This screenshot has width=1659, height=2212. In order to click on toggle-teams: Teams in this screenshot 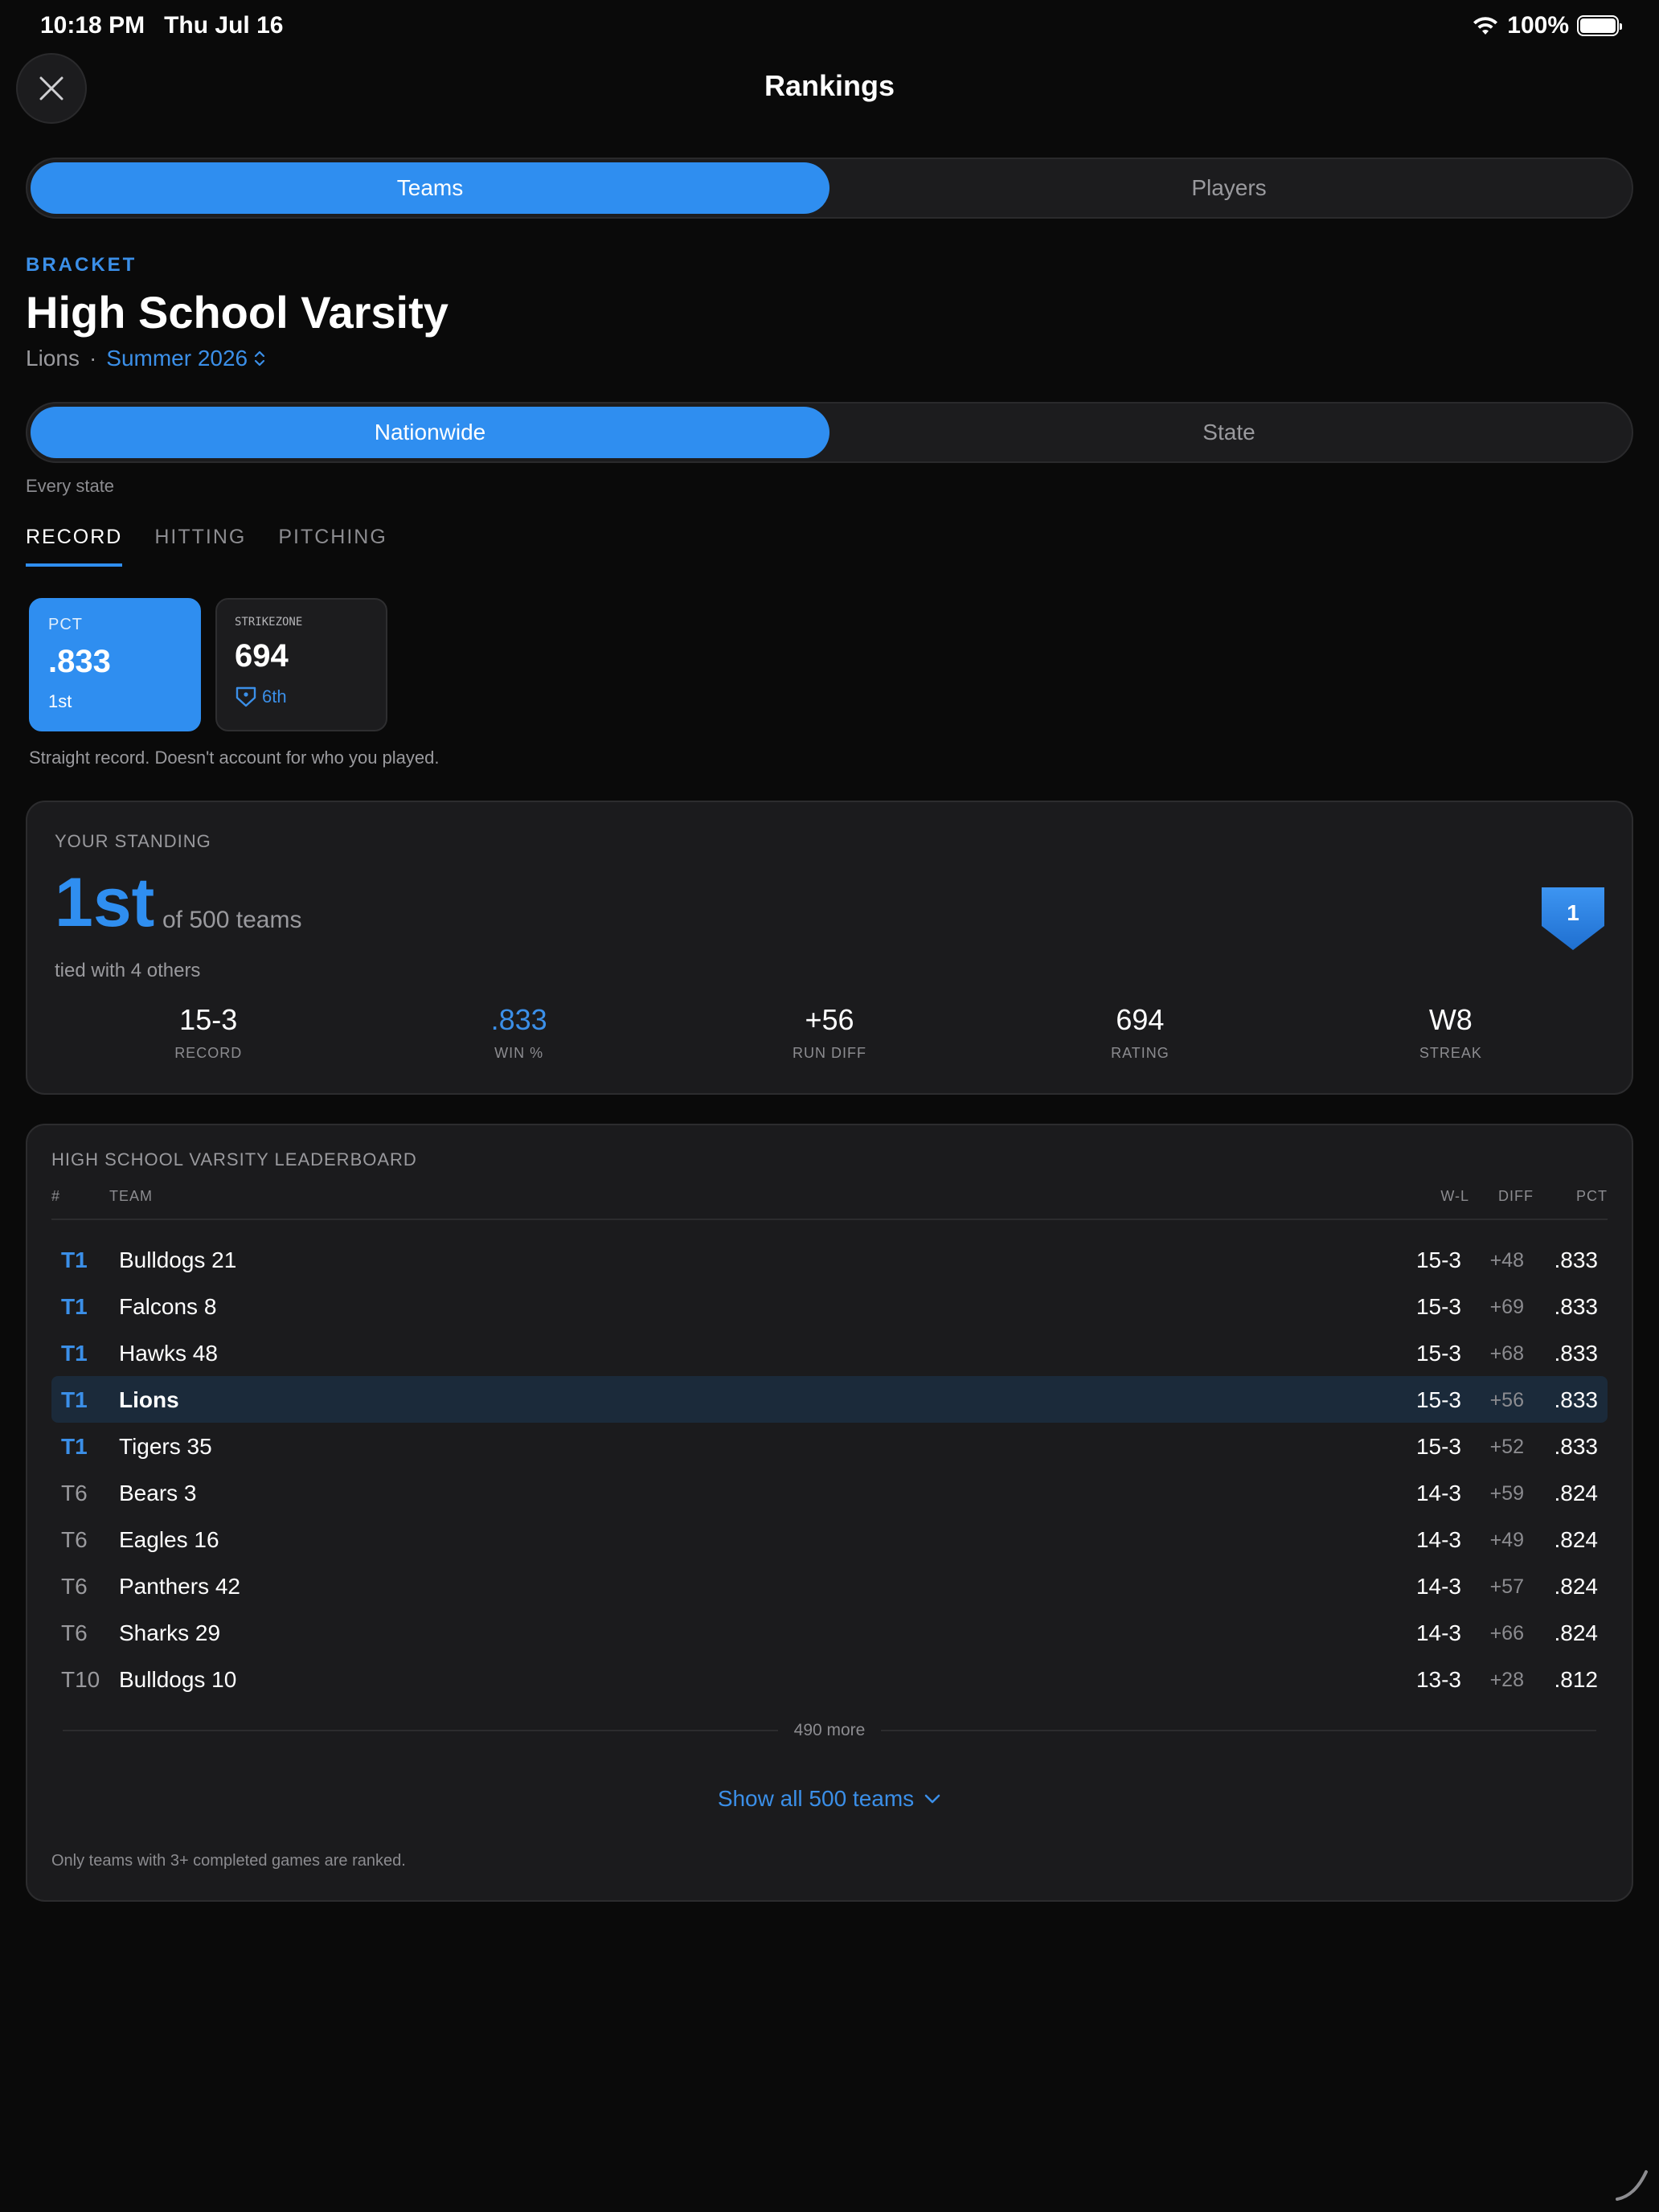, I will do `click(431, 188)`.